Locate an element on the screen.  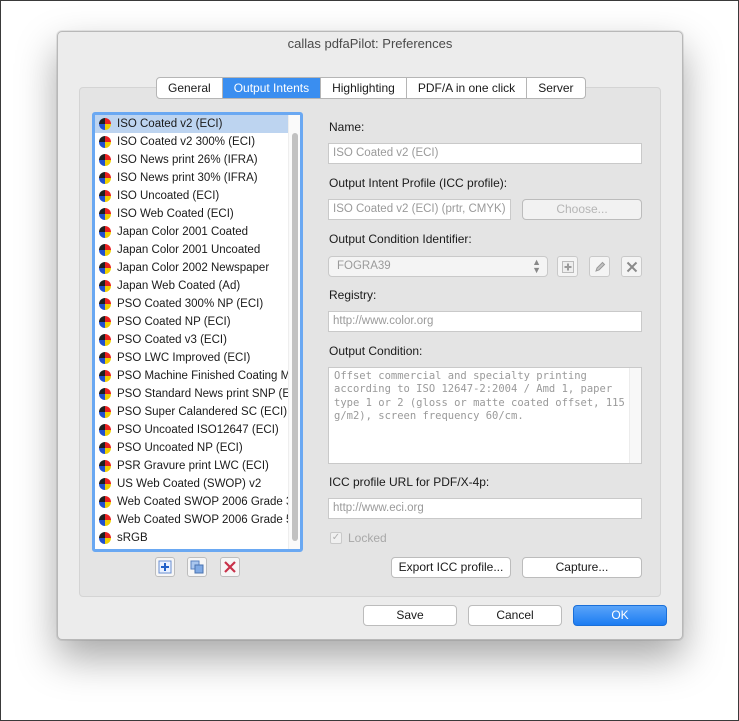
list-item: ISO Uncoated (ECI) is located at coordinates (191, 196).